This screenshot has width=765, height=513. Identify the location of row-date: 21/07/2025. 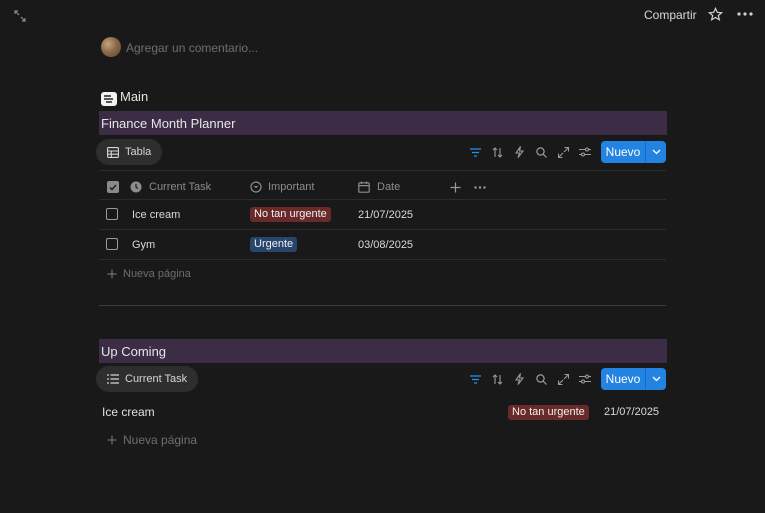
(385, 215).